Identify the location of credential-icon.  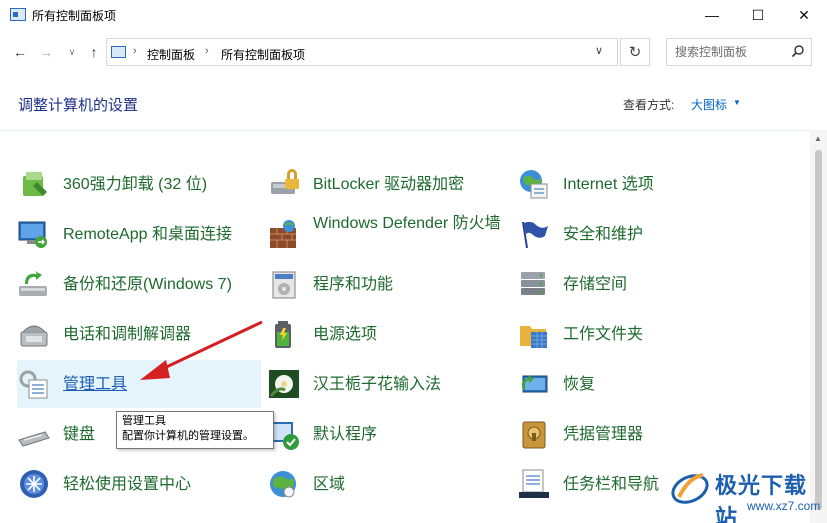
(534, 435).